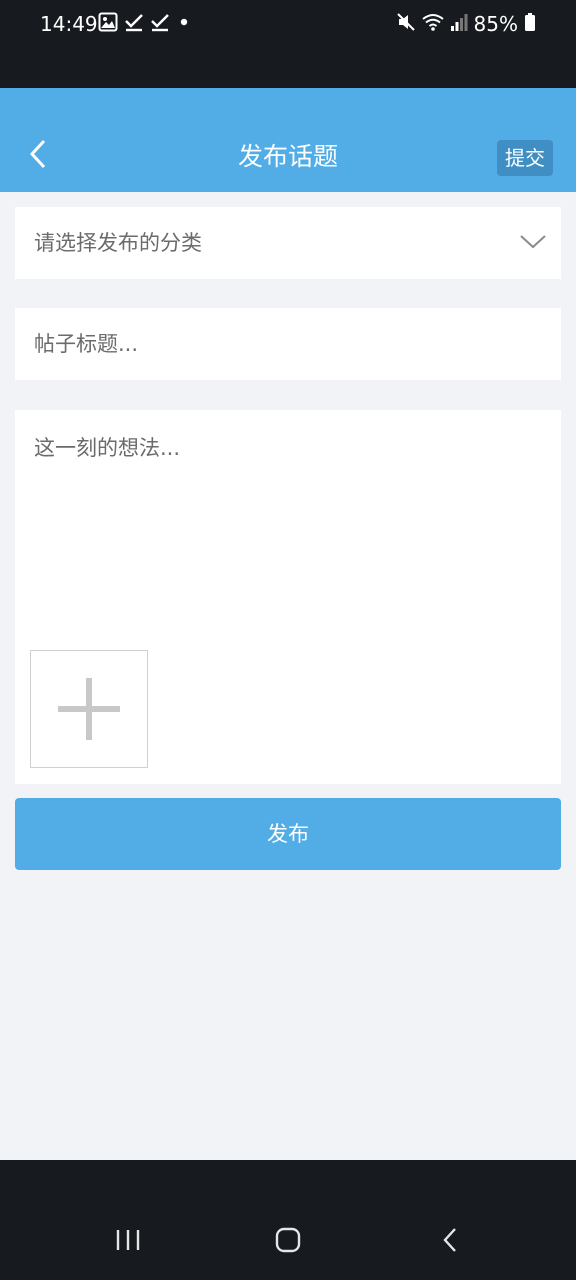  Describe the element at coordinates (533, 242) in the screenshot. I see `chevron-down-icon` at that location.